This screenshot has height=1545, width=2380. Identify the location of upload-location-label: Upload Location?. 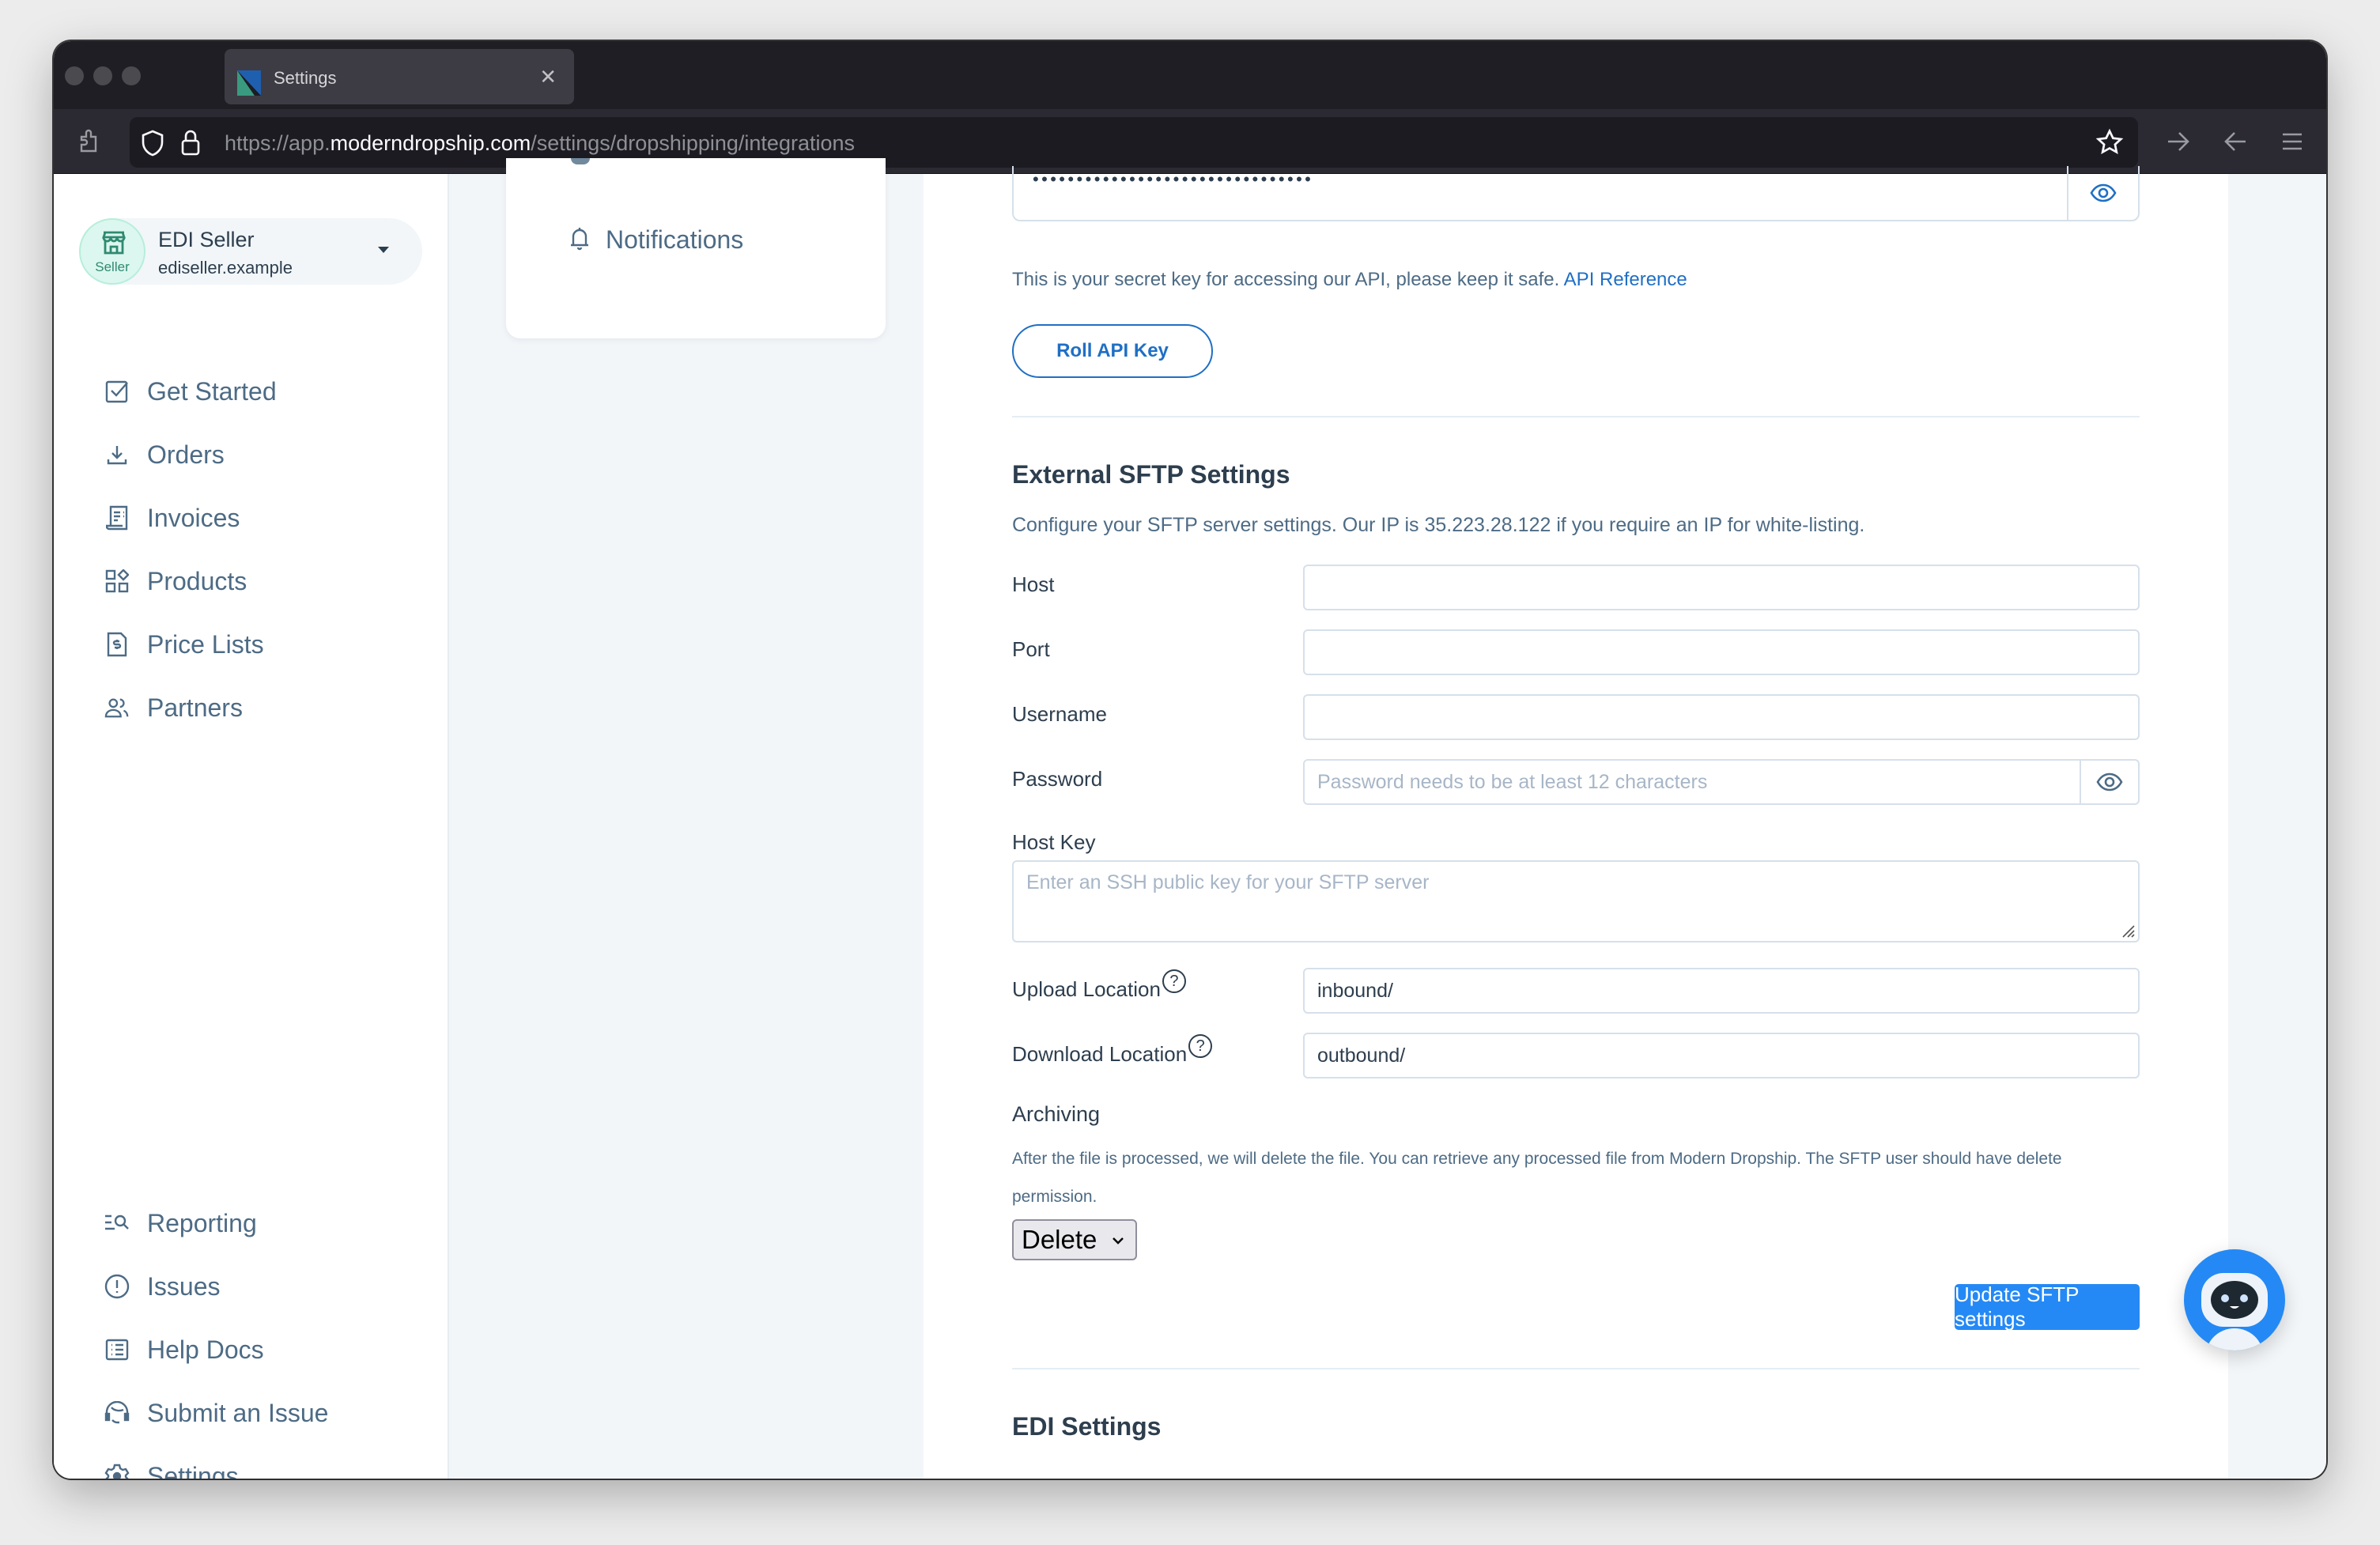
(1099, 985).